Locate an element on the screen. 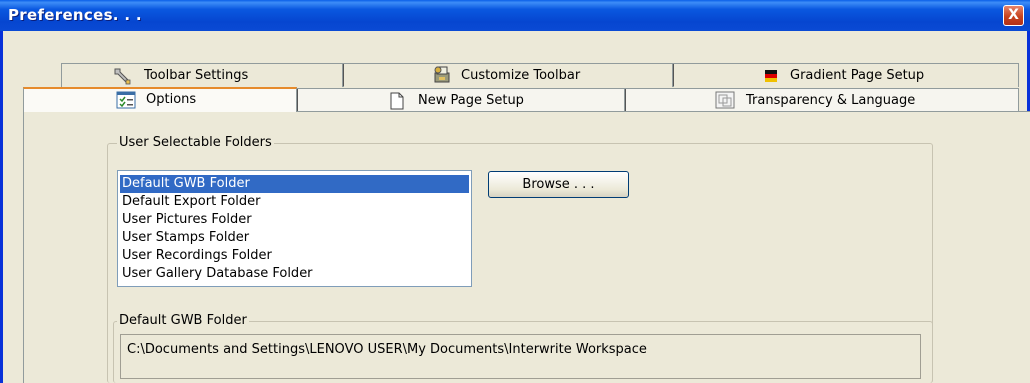  tab-options: Options is located at coordinates (160, 99).